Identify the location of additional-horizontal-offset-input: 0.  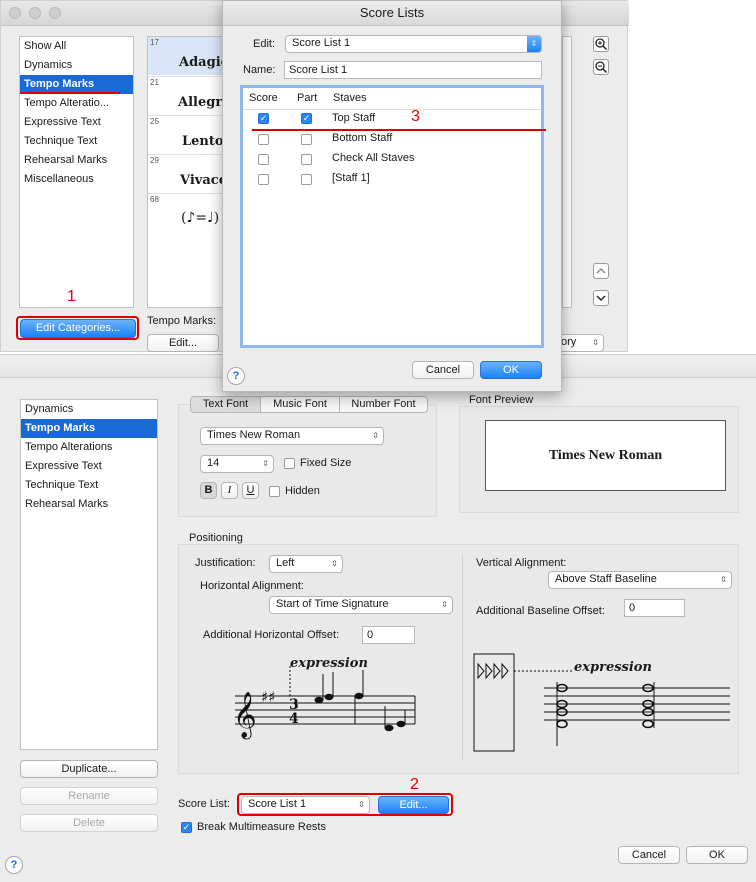
(388, 635).